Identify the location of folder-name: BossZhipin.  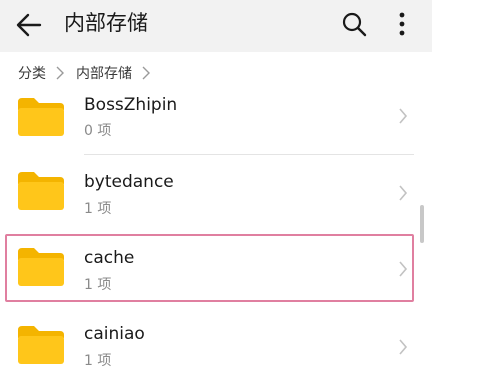
(131, 105).